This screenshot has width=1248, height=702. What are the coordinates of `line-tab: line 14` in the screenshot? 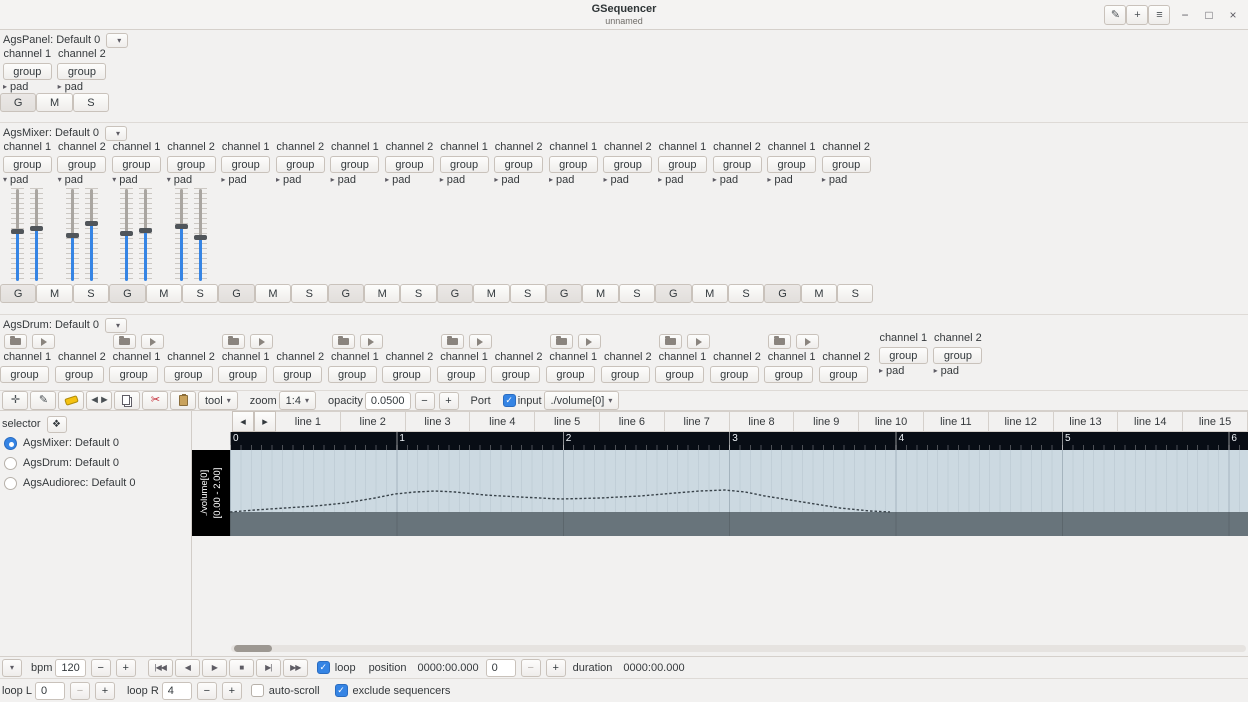 It's located at (1151, 421).